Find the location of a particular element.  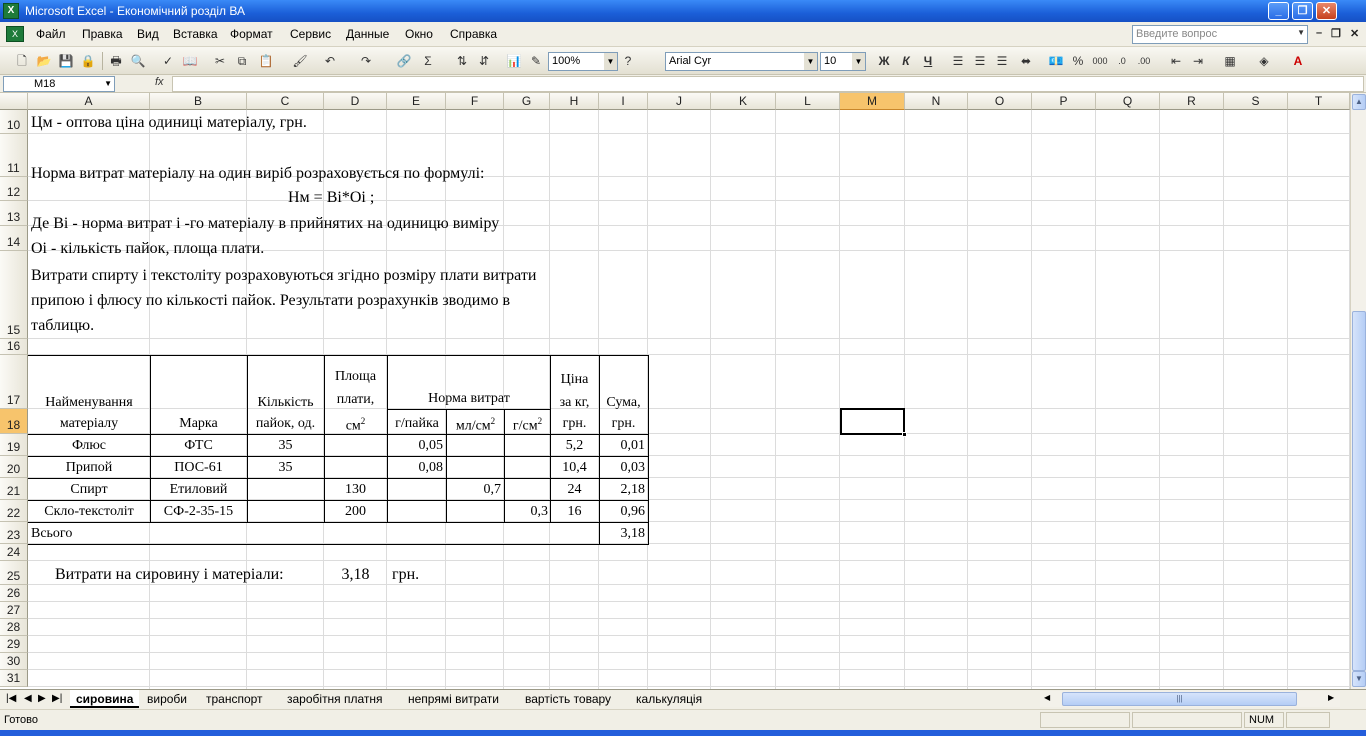

tab-sheet-salary: заробітня платня is located at coordinates (335, 699).